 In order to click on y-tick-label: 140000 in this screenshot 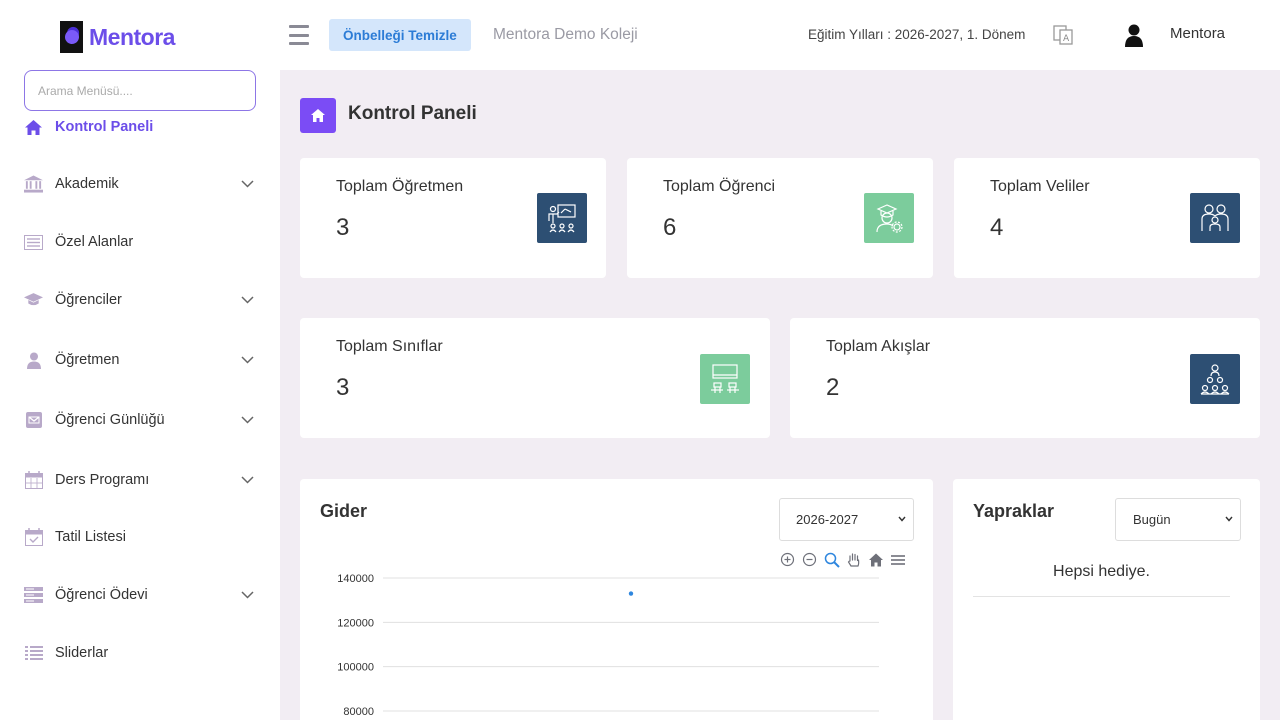, I will do `click(355, 579)`.